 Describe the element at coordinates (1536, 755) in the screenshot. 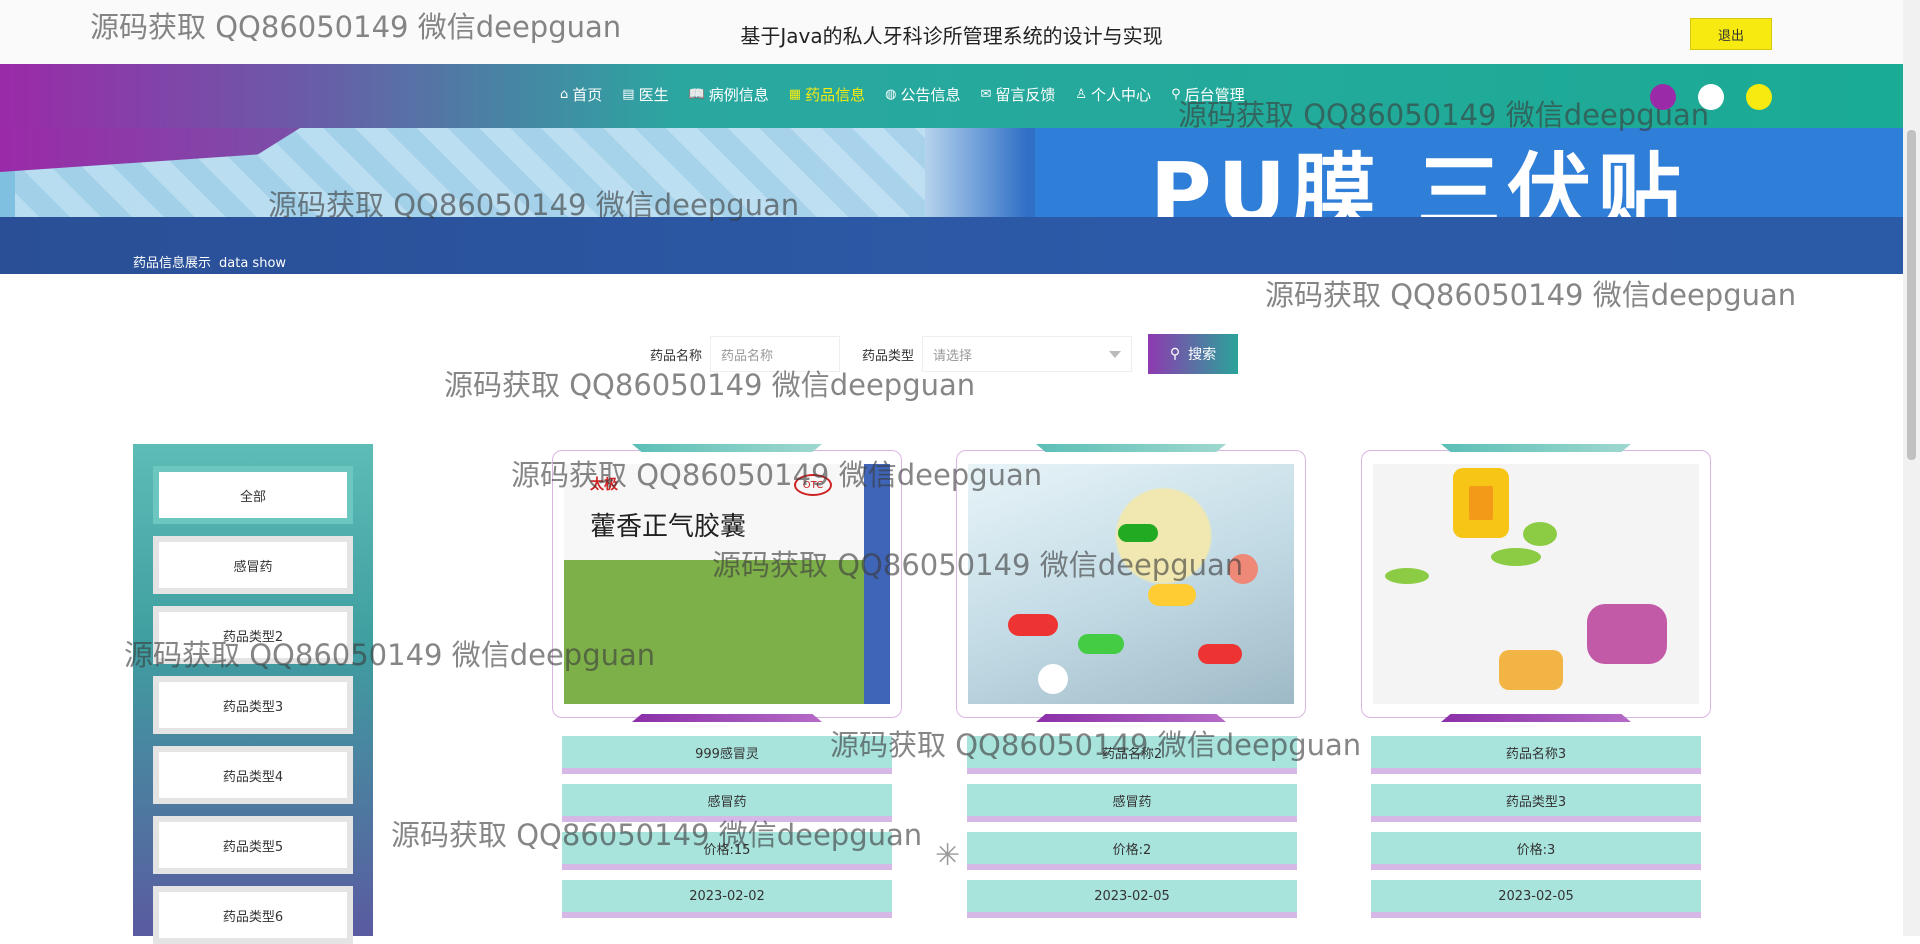

I see `product-name: 药品名称3` at that location.